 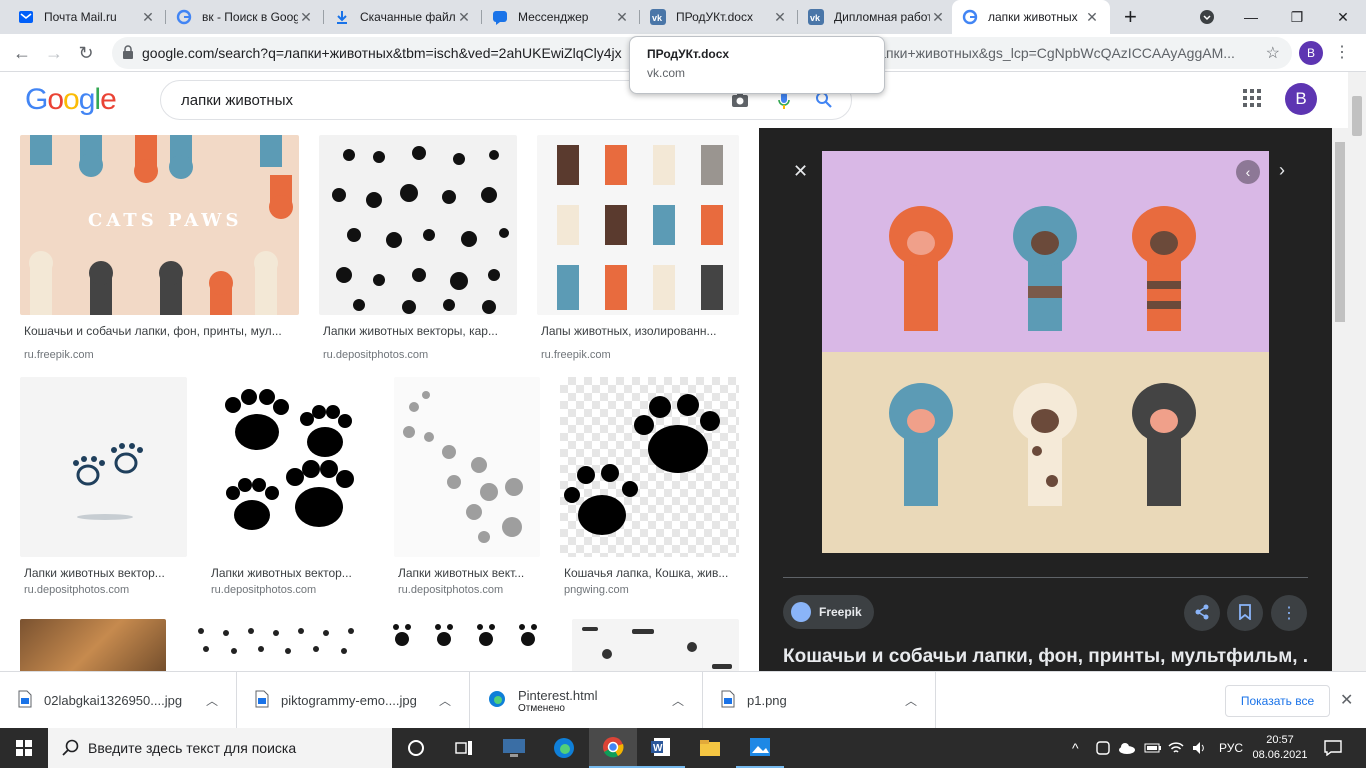 I want to click on file-explorer-icon, so click(x=710, y=748).